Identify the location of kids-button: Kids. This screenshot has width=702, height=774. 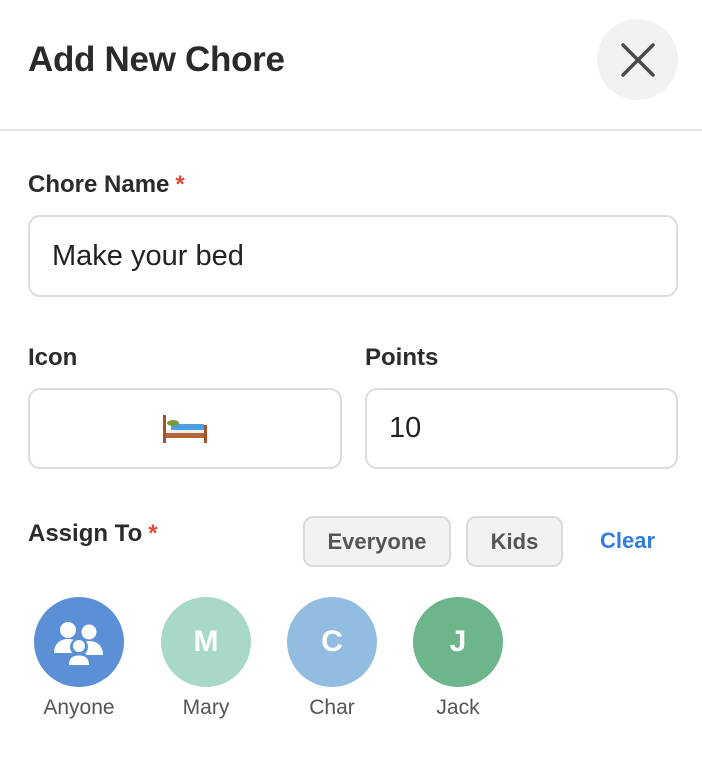
(514, 541).